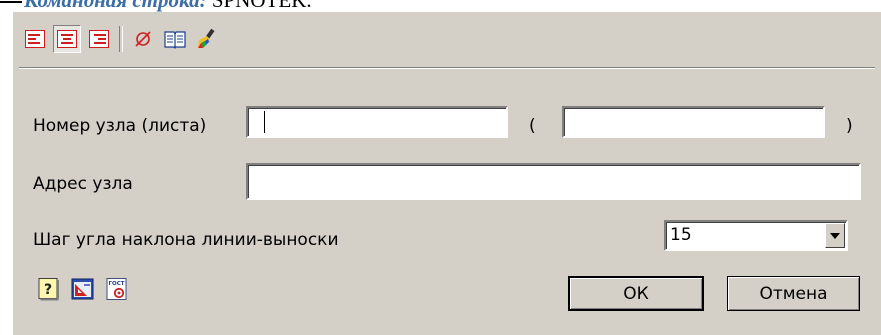 This screenshot has width=881, height=335. I want to click on brush-icon, so click(206, 38).